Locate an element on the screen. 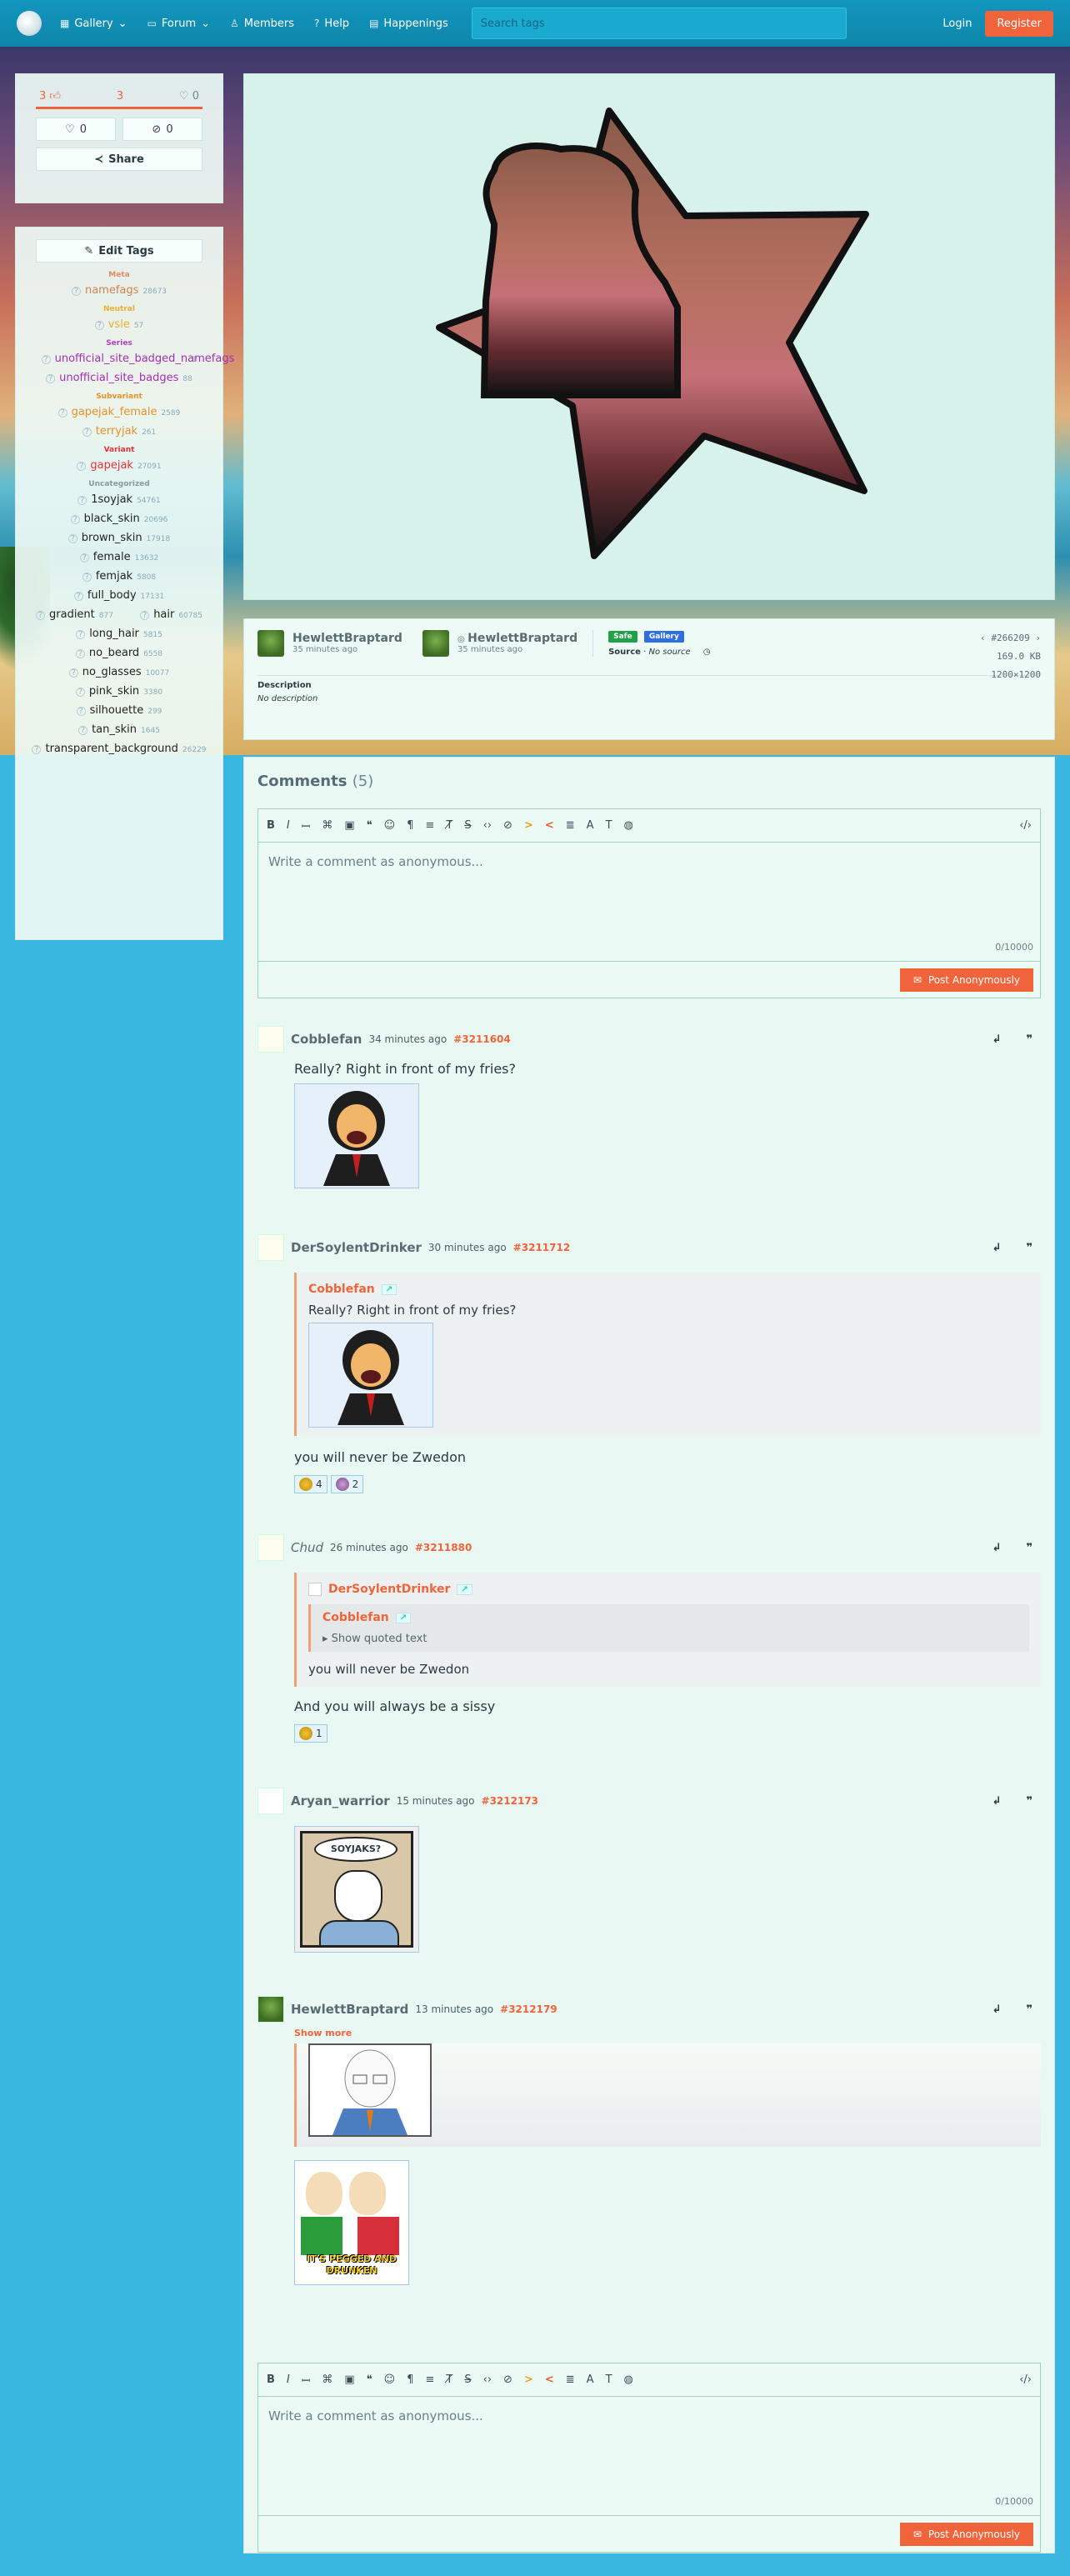 The image size is (1070, 2576). tag-item: ? transparent_background 26229 is located at coordinates (120, 750).